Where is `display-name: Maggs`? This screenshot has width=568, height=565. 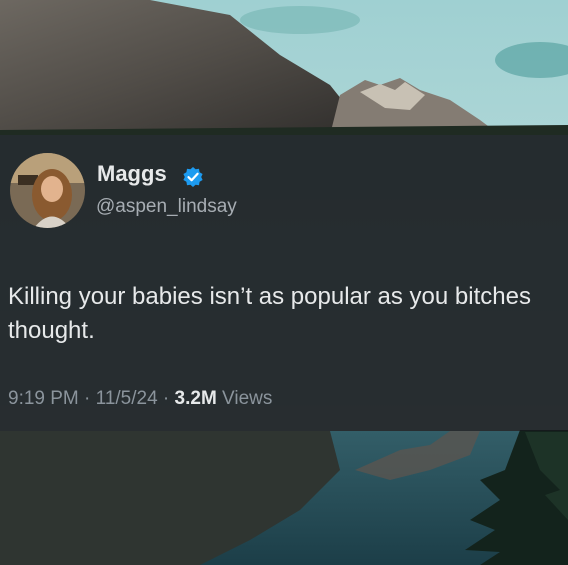 display-name: Maggs is located at coordinates (132, 174).